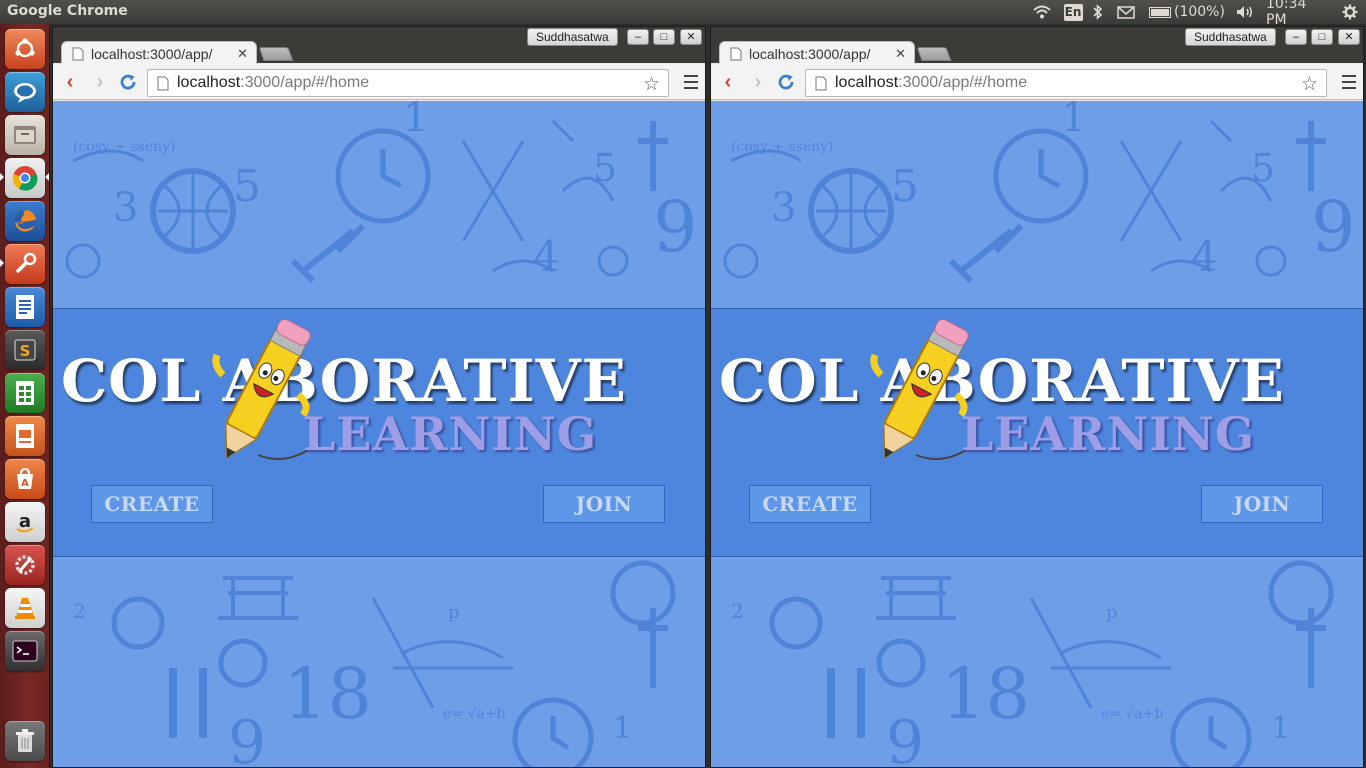  I want to click on wifi-icon, so click(1042, 12).